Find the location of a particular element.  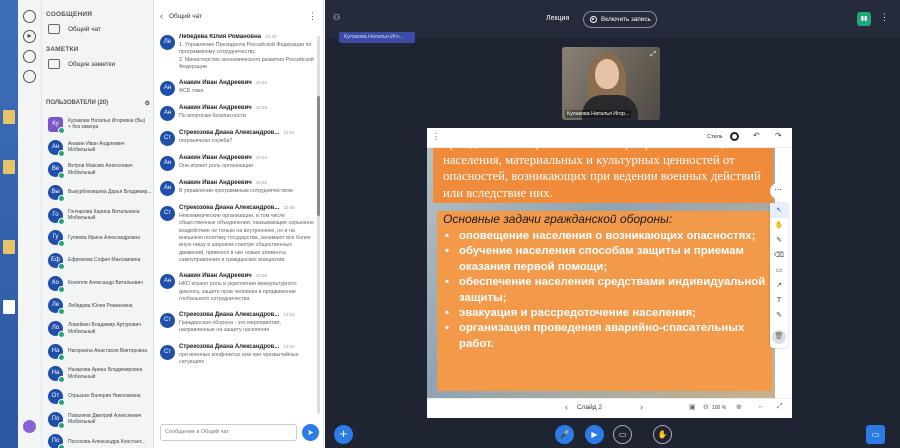

user-list-item: От Отрышко Валерия Николаевна is located at coordinates (97, 396).